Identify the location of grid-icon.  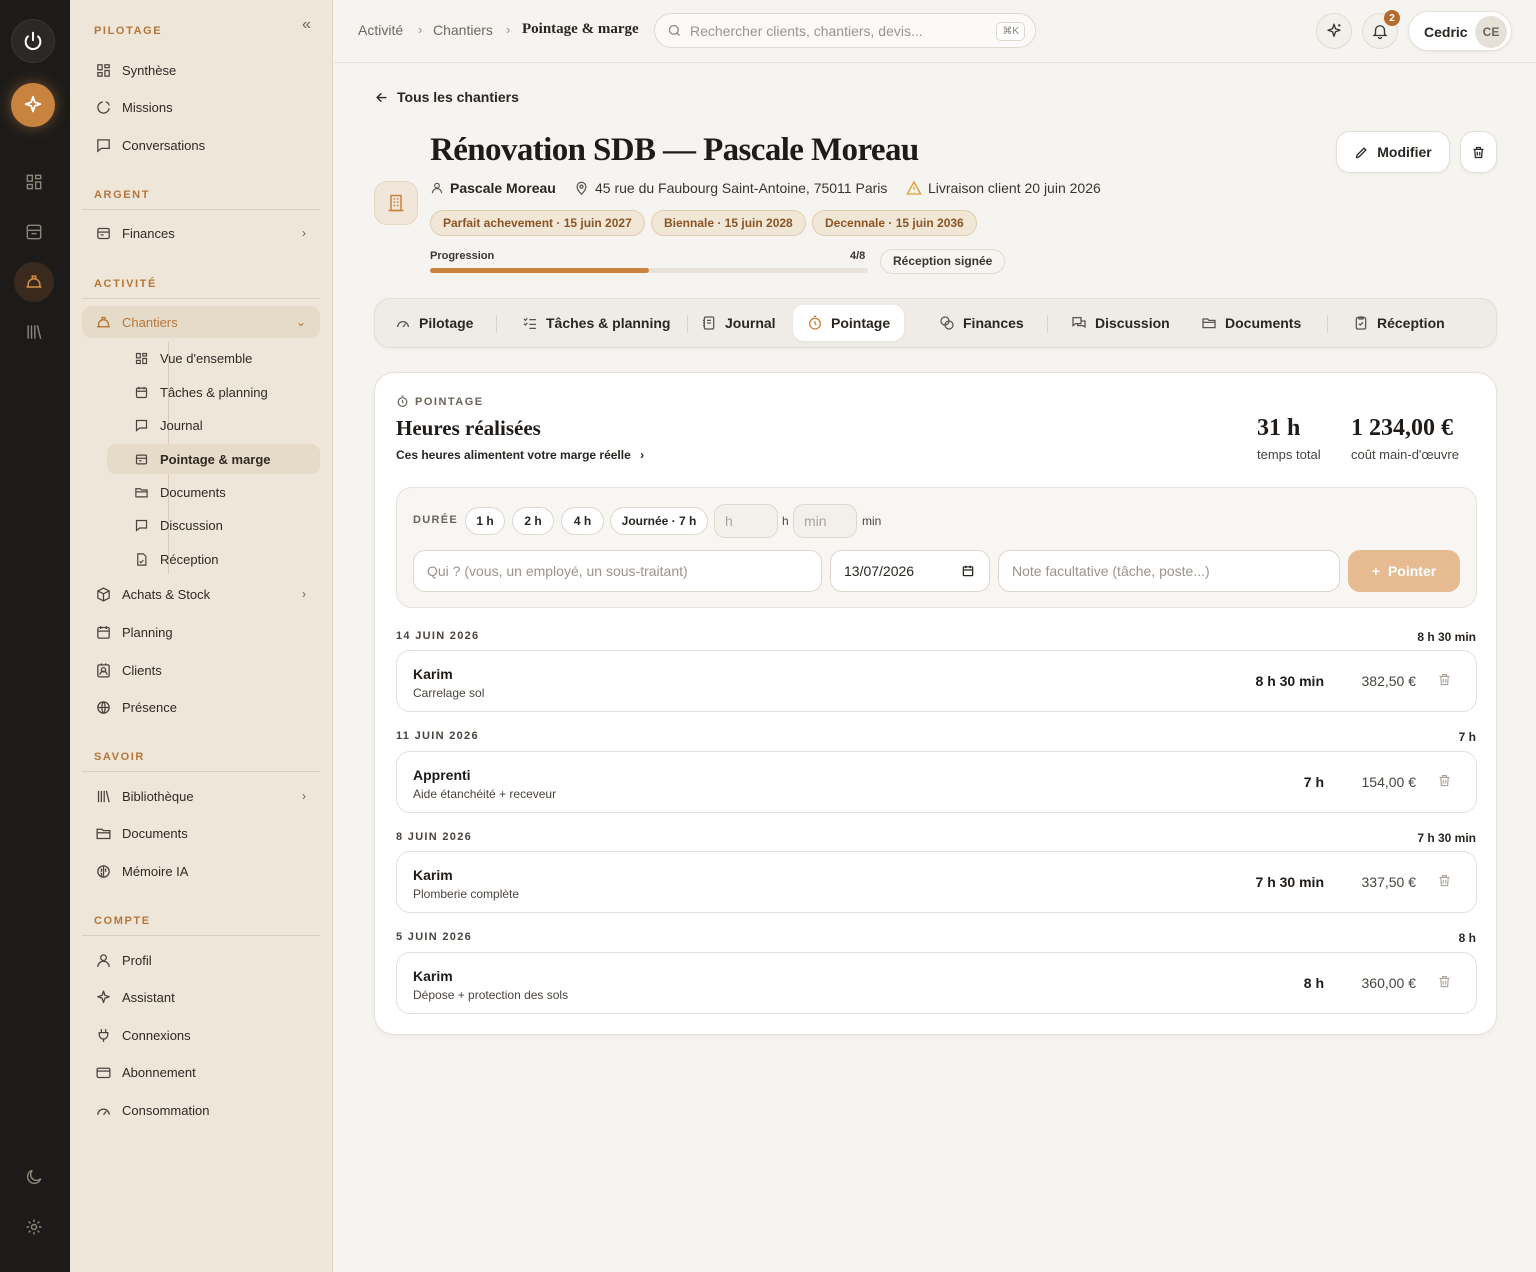
(34, 182).